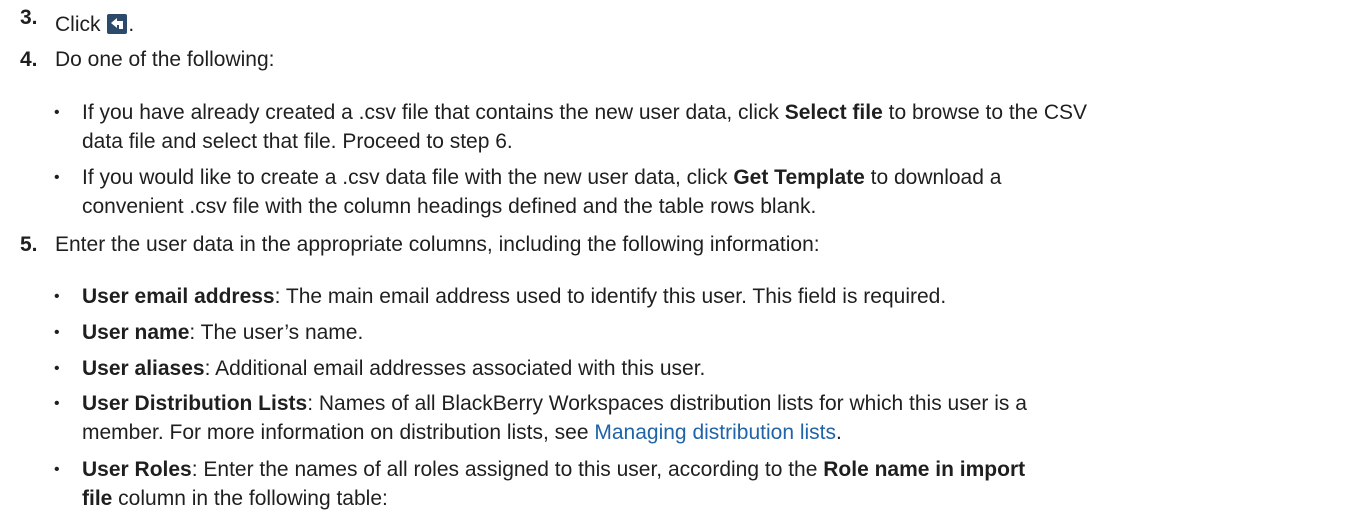 The width and height of the screenshot is (1366, 520). What do you see at coordinates (700, 26) in the screenshot?
I see `step-text: Click .` at bounding box center [700, 26].